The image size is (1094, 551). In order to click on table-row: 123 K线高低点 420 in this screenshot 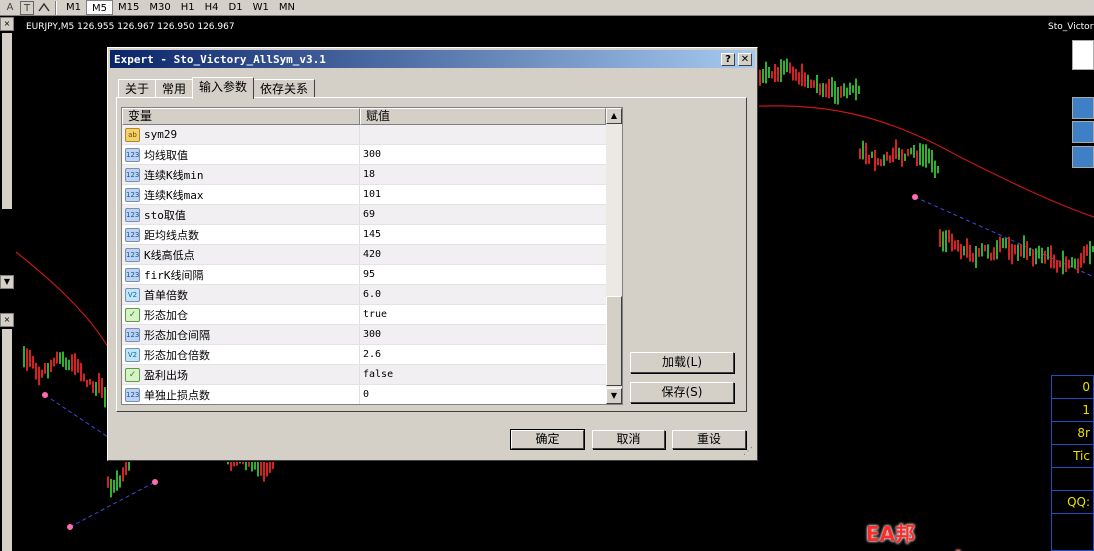, I will do `click(364, 255)`.